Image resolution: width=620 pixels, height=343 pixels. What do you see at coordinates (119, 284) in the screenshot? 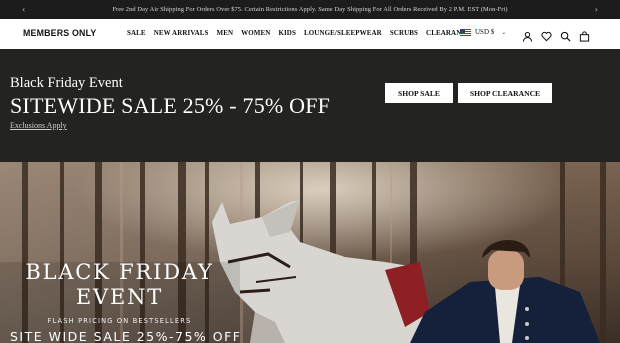
I see `hero-heading: BLACK FRIDAY EVENT` at bounding box center [119, 284].